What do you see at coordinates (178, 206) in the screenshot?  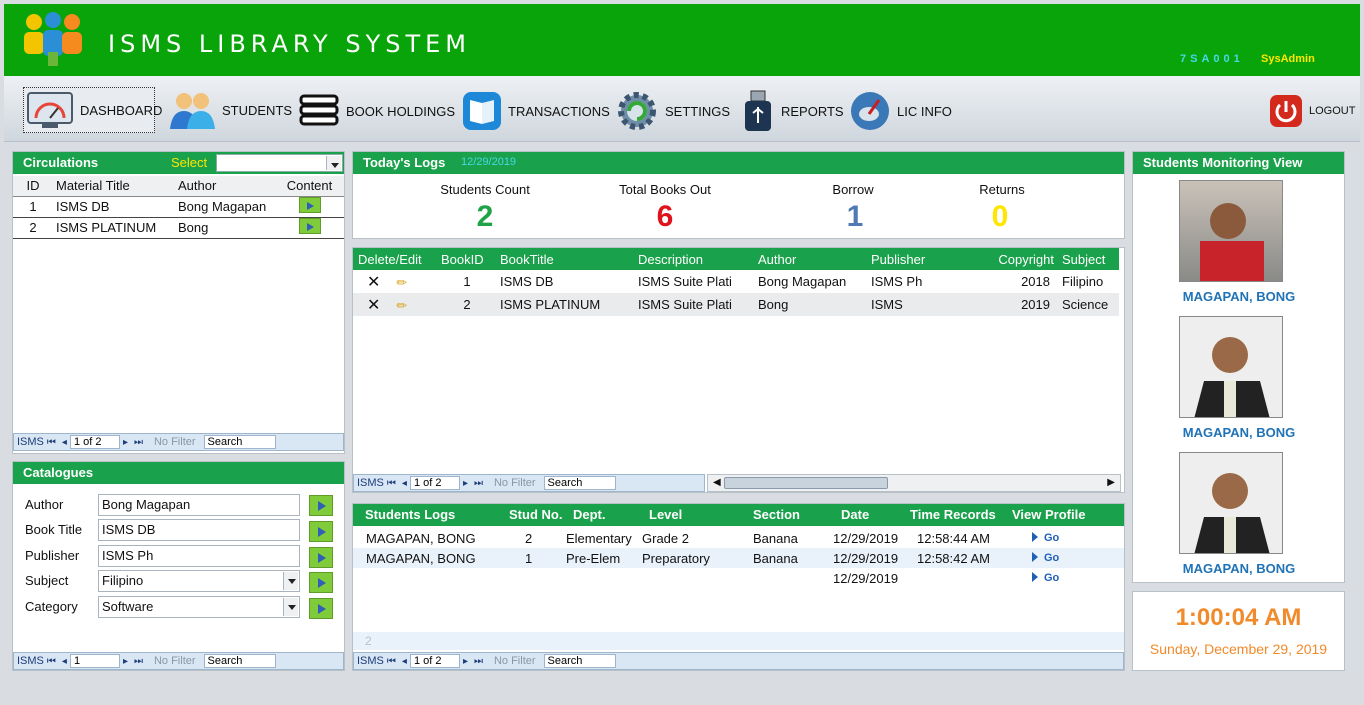 I see `table-row: 1 ISMS DB Bong Magapan` at bounding box center [178, 206].